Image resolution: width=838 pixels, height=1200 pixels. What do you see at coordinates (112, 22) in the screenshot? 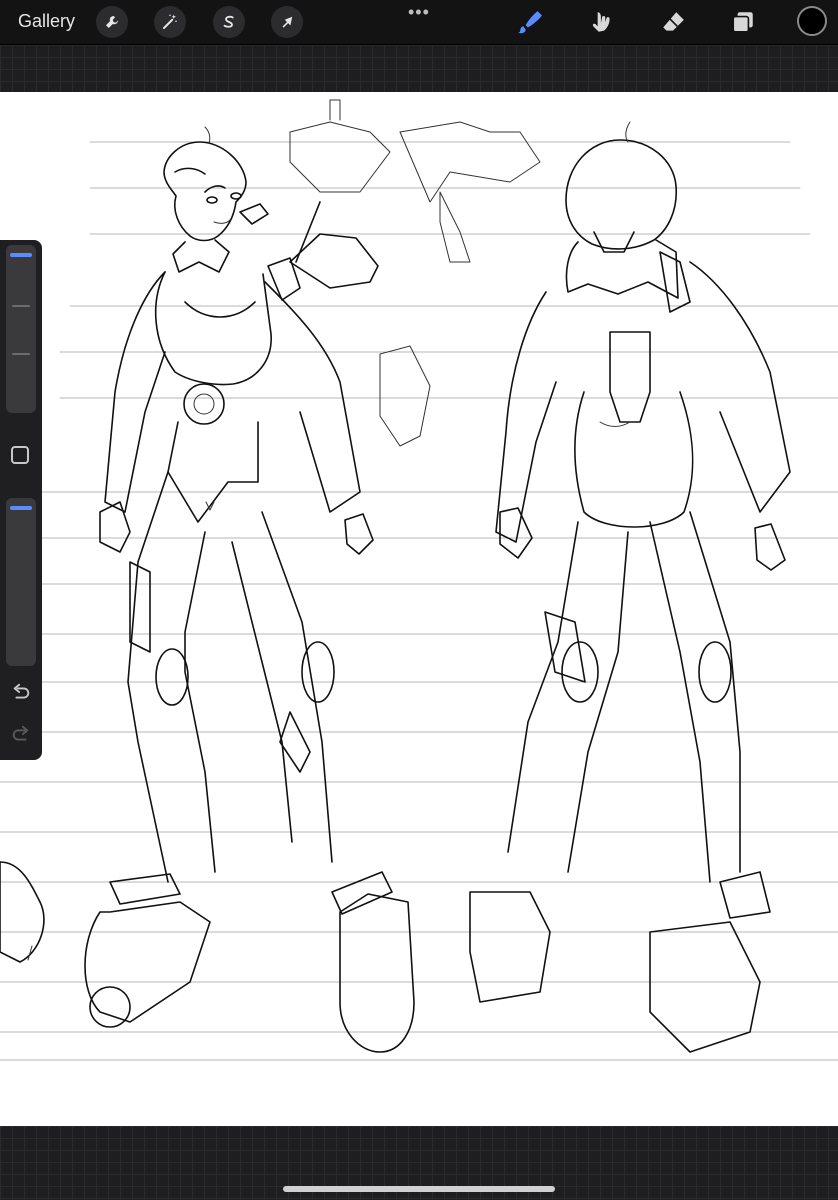
I see `wrench-icon` at bounding box center [112, 22].